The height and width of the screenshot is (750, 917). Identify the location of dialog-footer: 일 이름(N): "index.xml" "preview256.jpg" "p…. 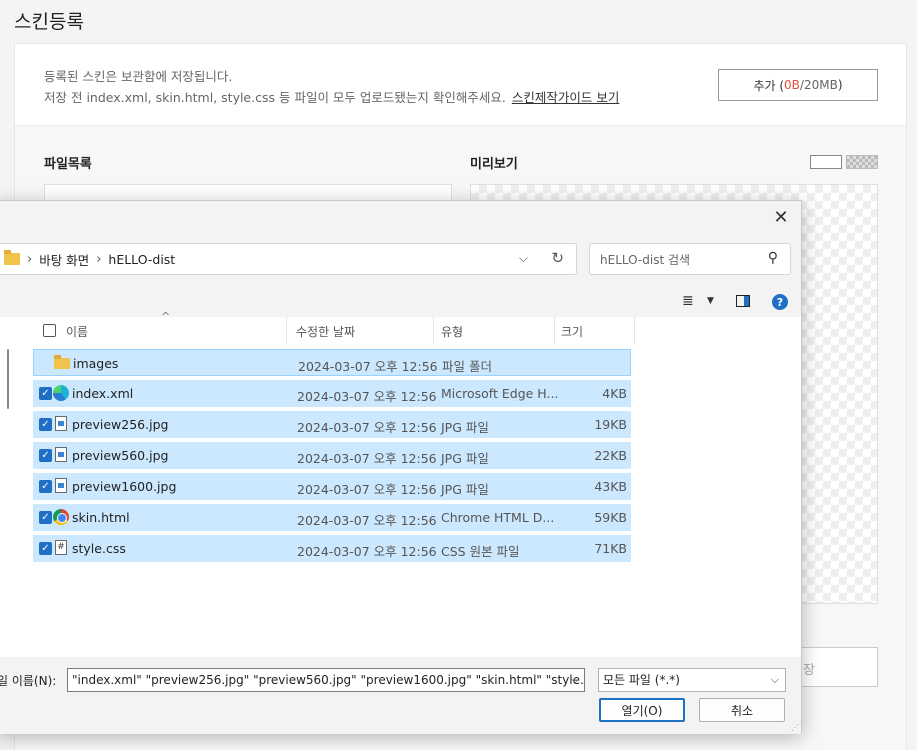
(400, 695).